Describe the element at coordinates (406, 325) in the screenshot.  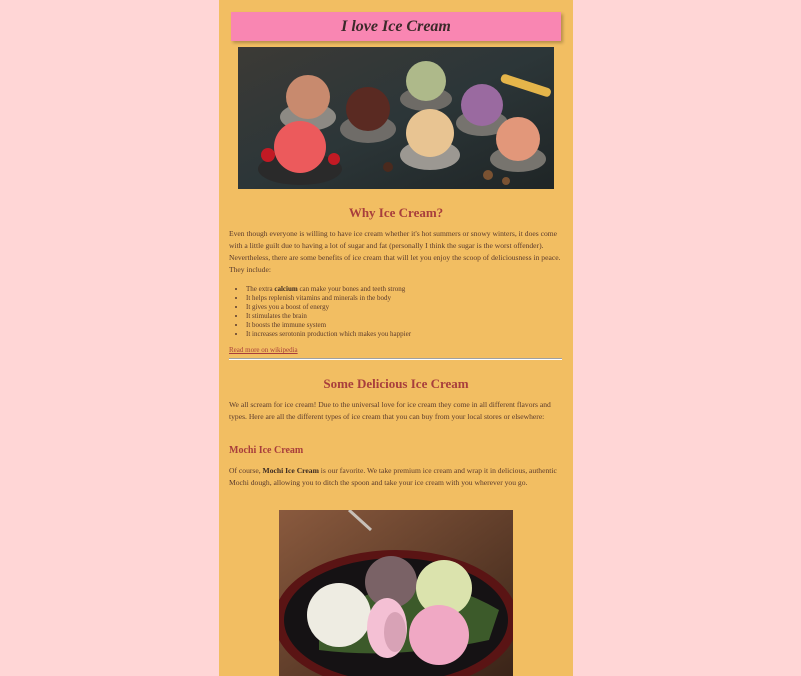
I see `list-item: It boosts the immune system` at that location.